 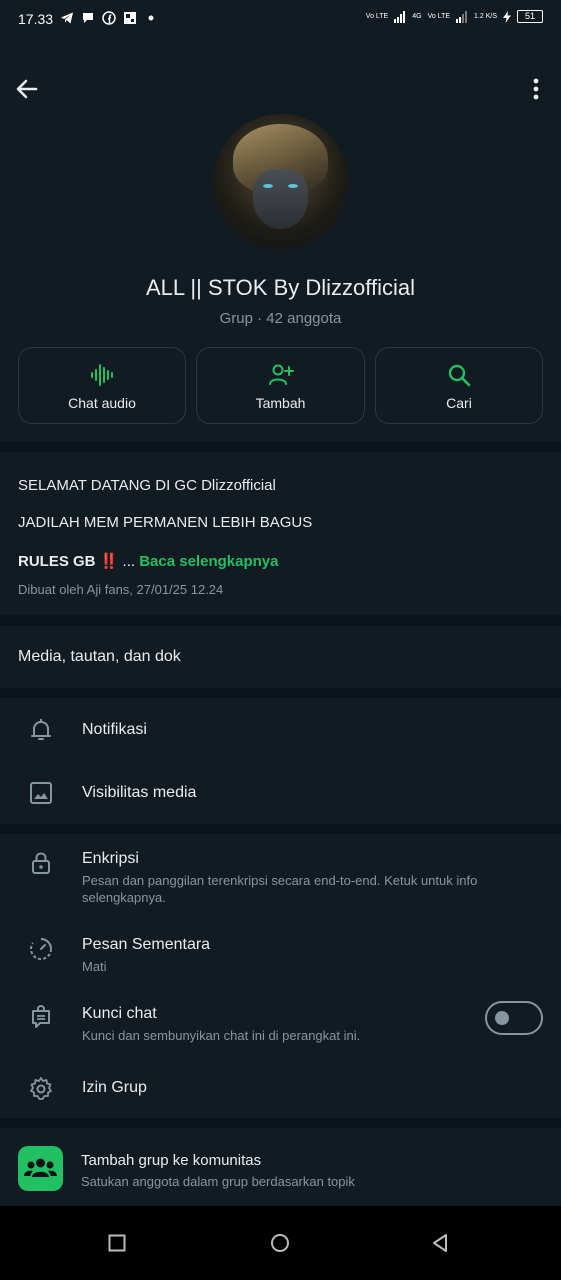 I want to click on network-label: 4G, so click(x=417, y=16).